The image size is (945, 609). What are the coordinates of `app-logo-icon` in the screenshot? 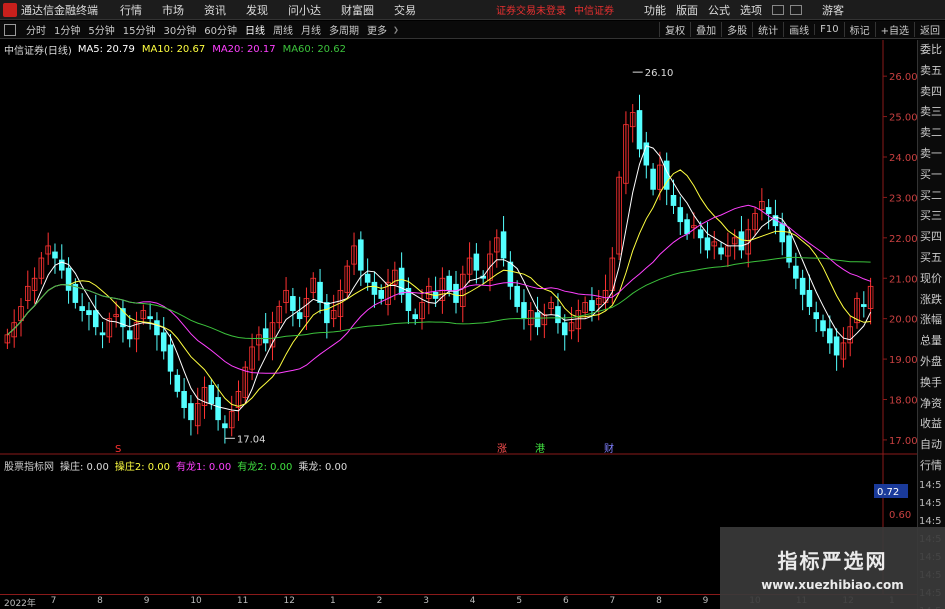 It's located at (10, 9).